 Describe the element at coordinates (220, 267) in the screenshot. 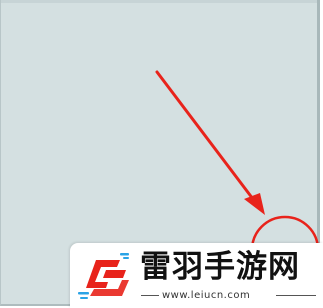

I see `brand-name: 雷羽手游网` at that location.